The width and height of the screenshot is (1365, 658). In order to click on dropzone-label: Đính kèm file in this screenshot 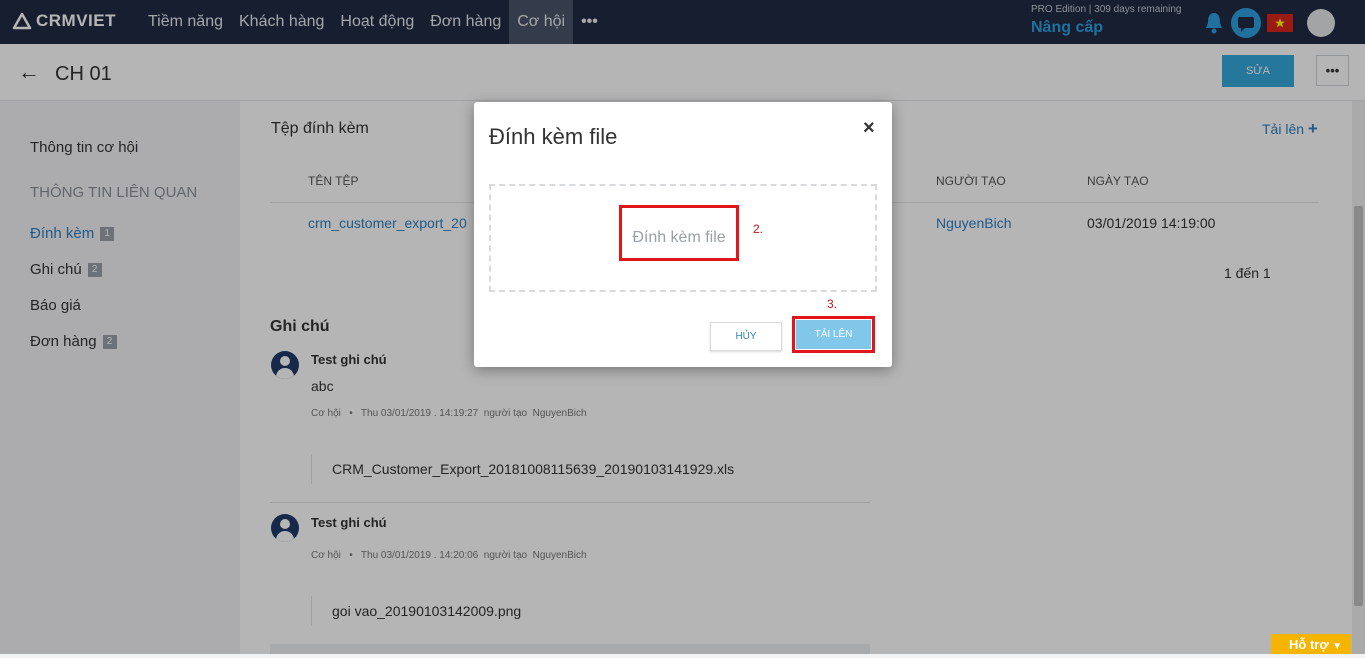, I will do `click(679, 233)`.